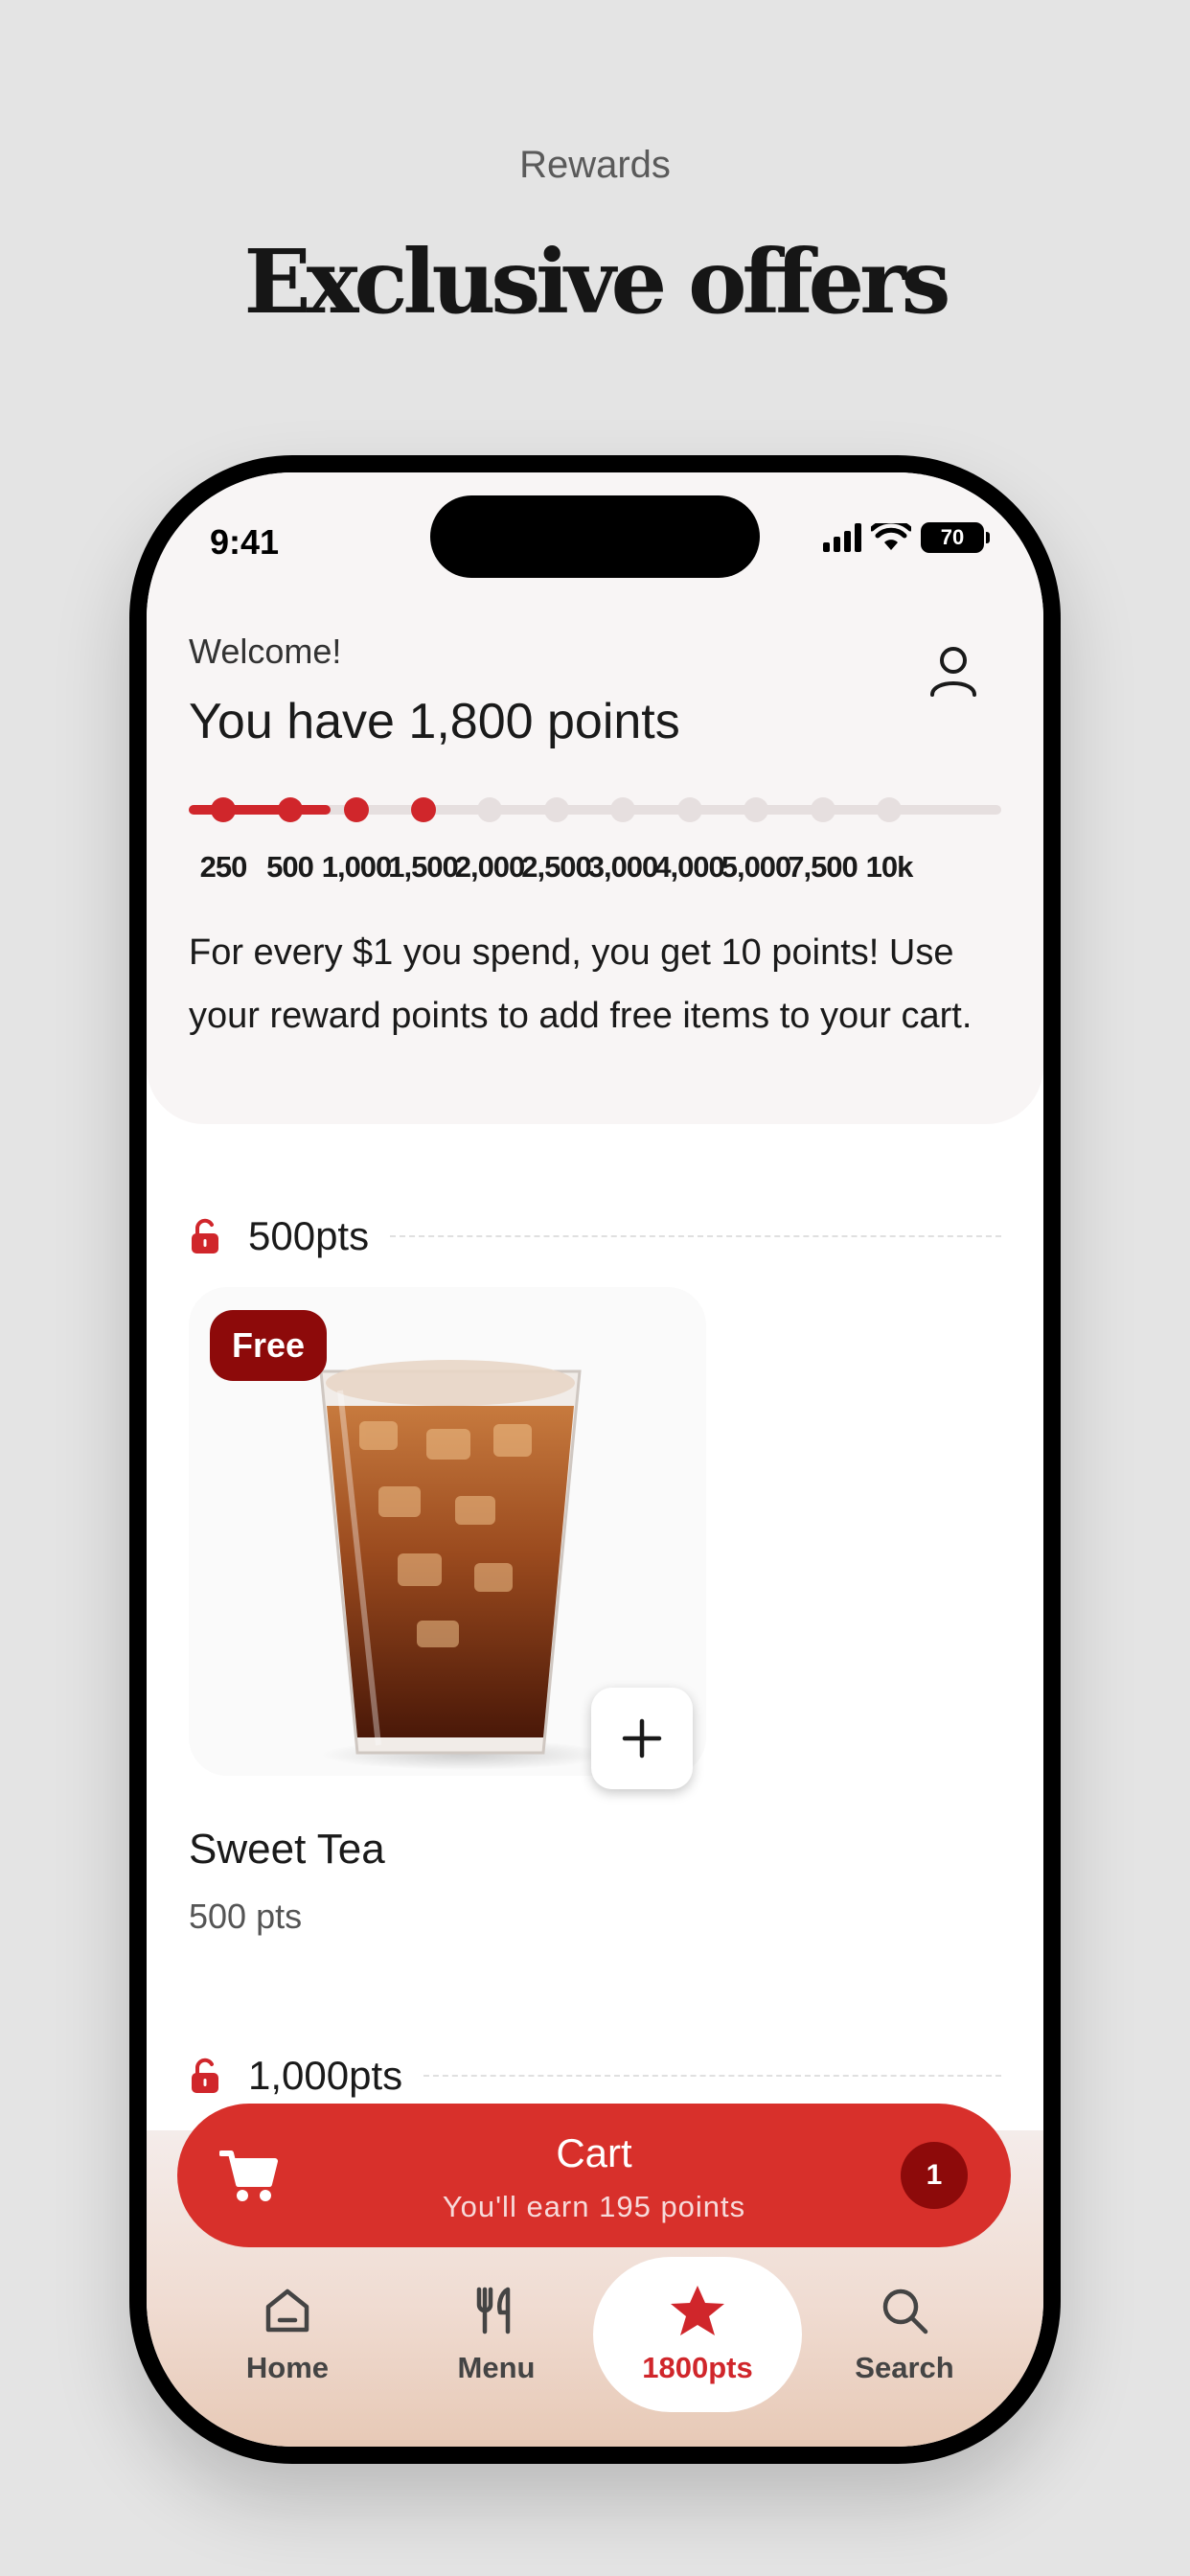 The height and width of the screenshot is (2576, 1190). I want to click on section-label: 1,000pts, so click(326, 2075).